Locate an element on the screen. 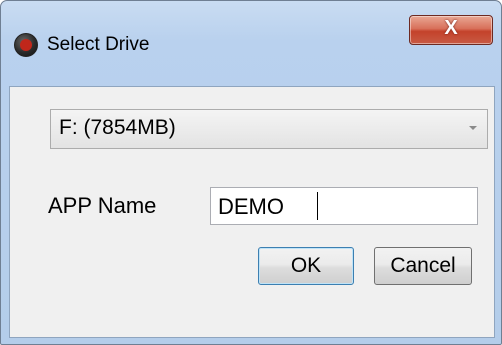 The width and height of the screenshot is (502, 345). window-title: Select Drive is located at coordinates (98, 44).